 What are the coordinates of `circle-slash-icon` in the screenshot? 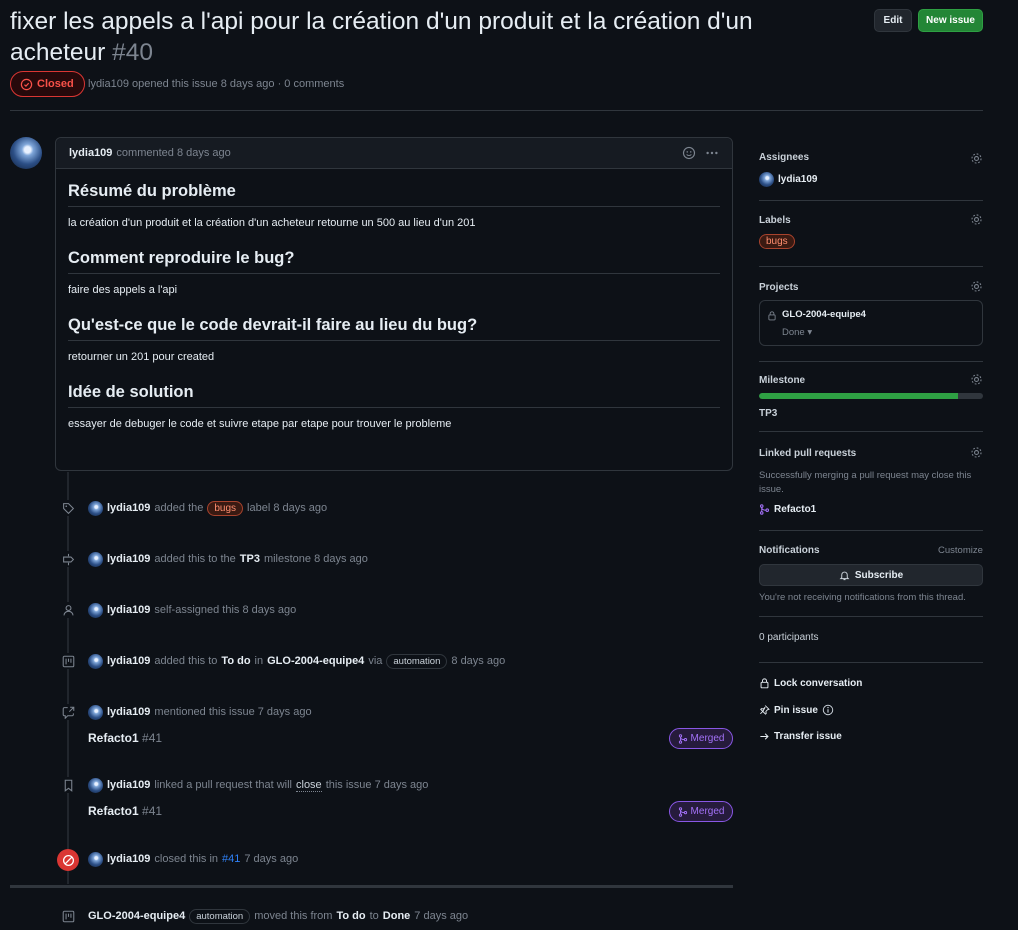 It's located at (68, 860).